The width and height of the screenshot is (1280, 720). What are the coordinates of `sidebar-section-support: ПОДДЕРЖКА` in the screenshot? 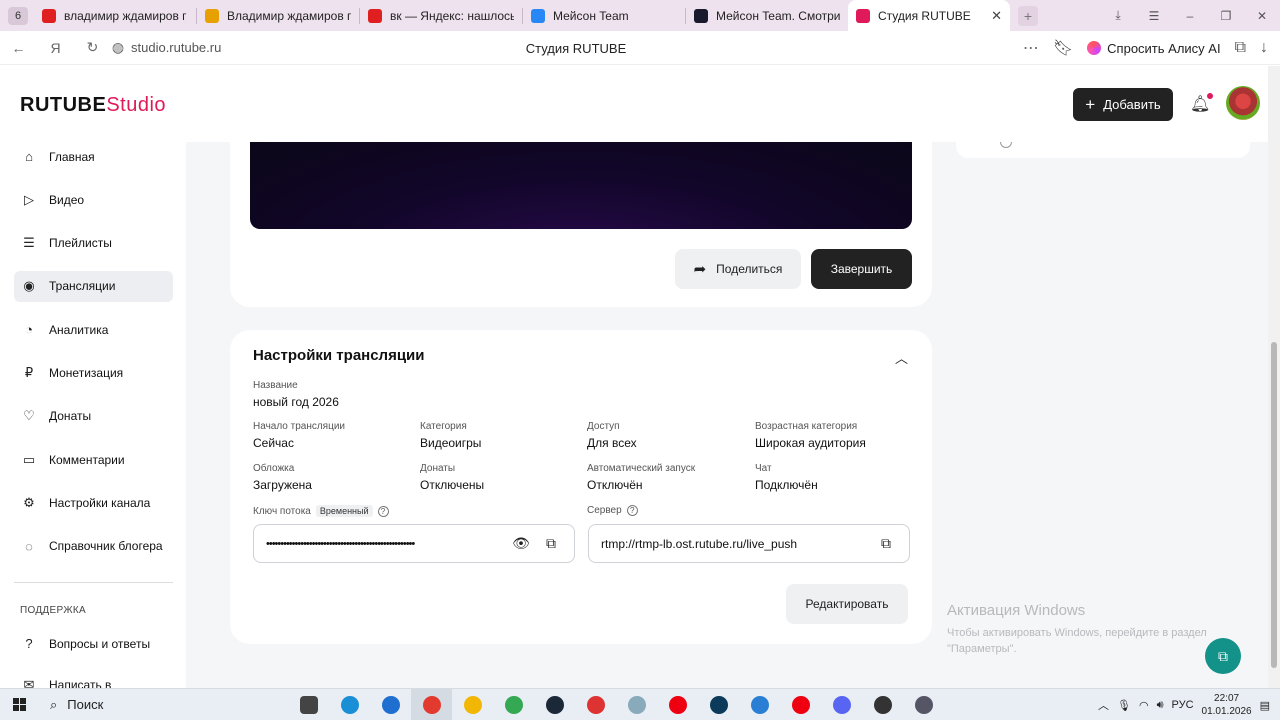 It's located at (53, 610).